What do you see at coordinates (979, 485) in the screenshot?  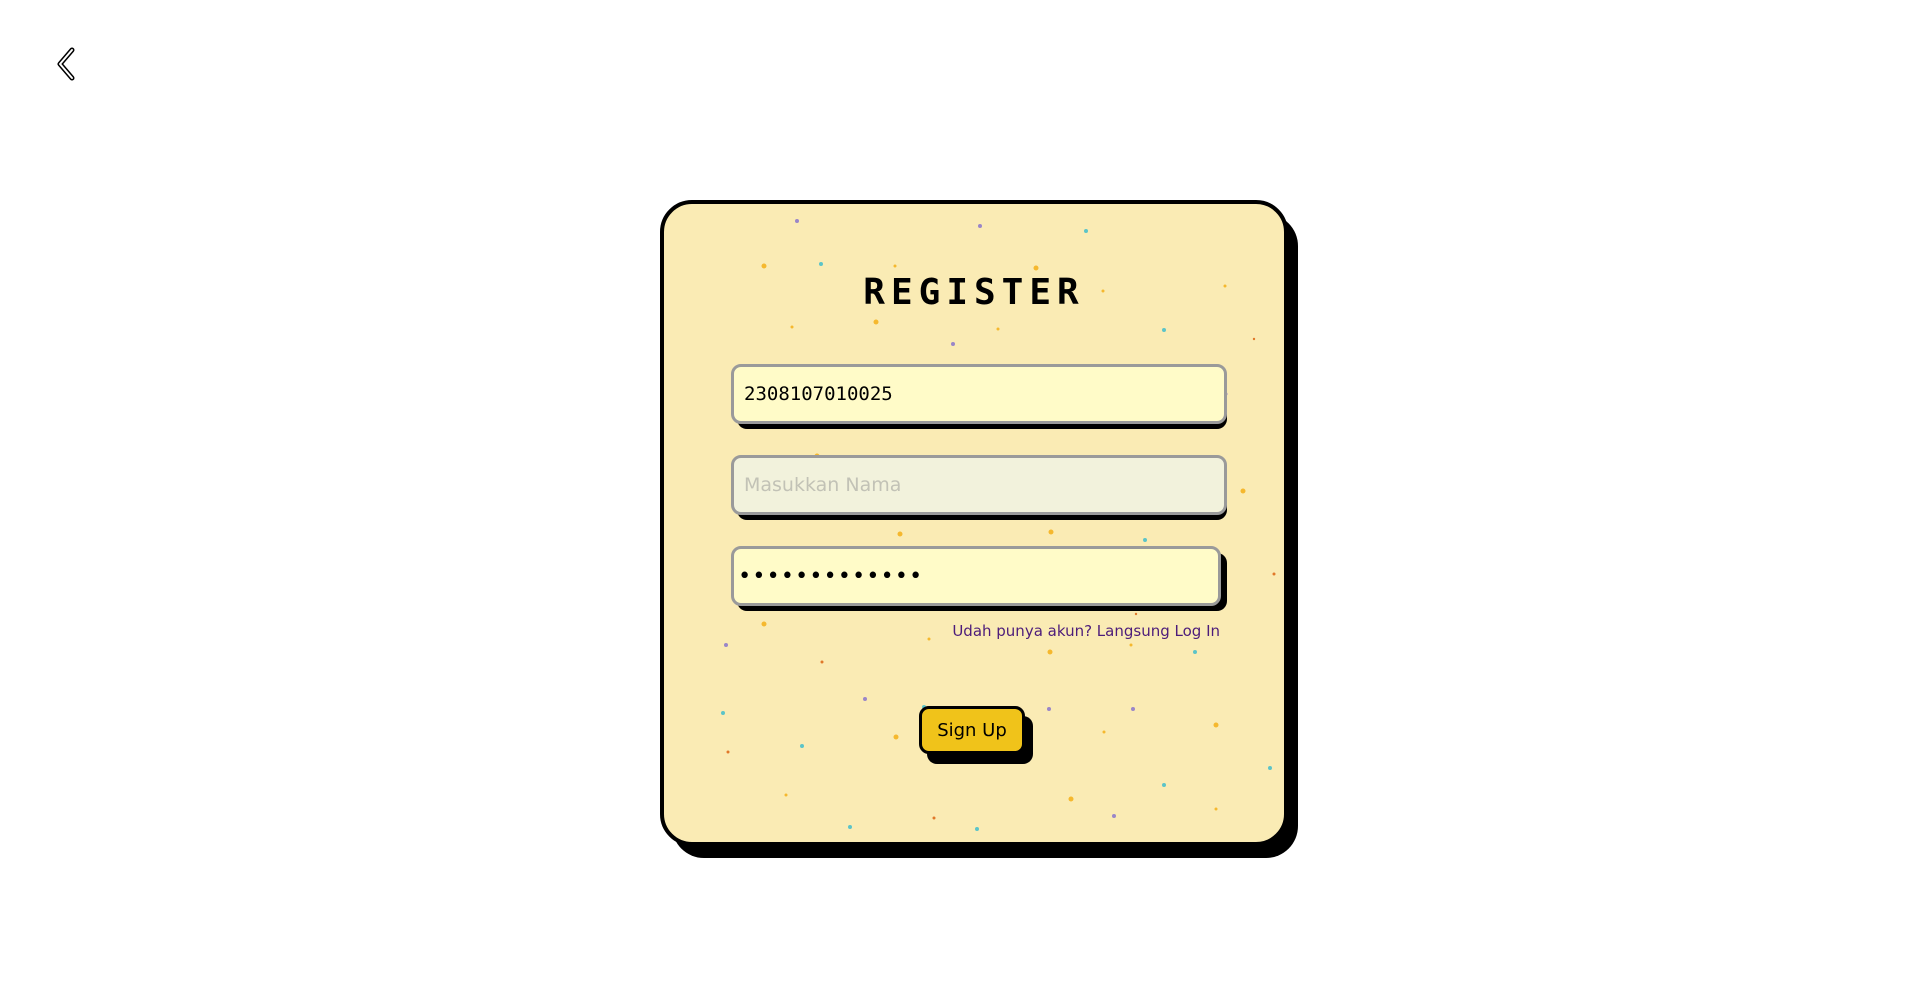 I see `name-input` at bounding box center [979, 485].